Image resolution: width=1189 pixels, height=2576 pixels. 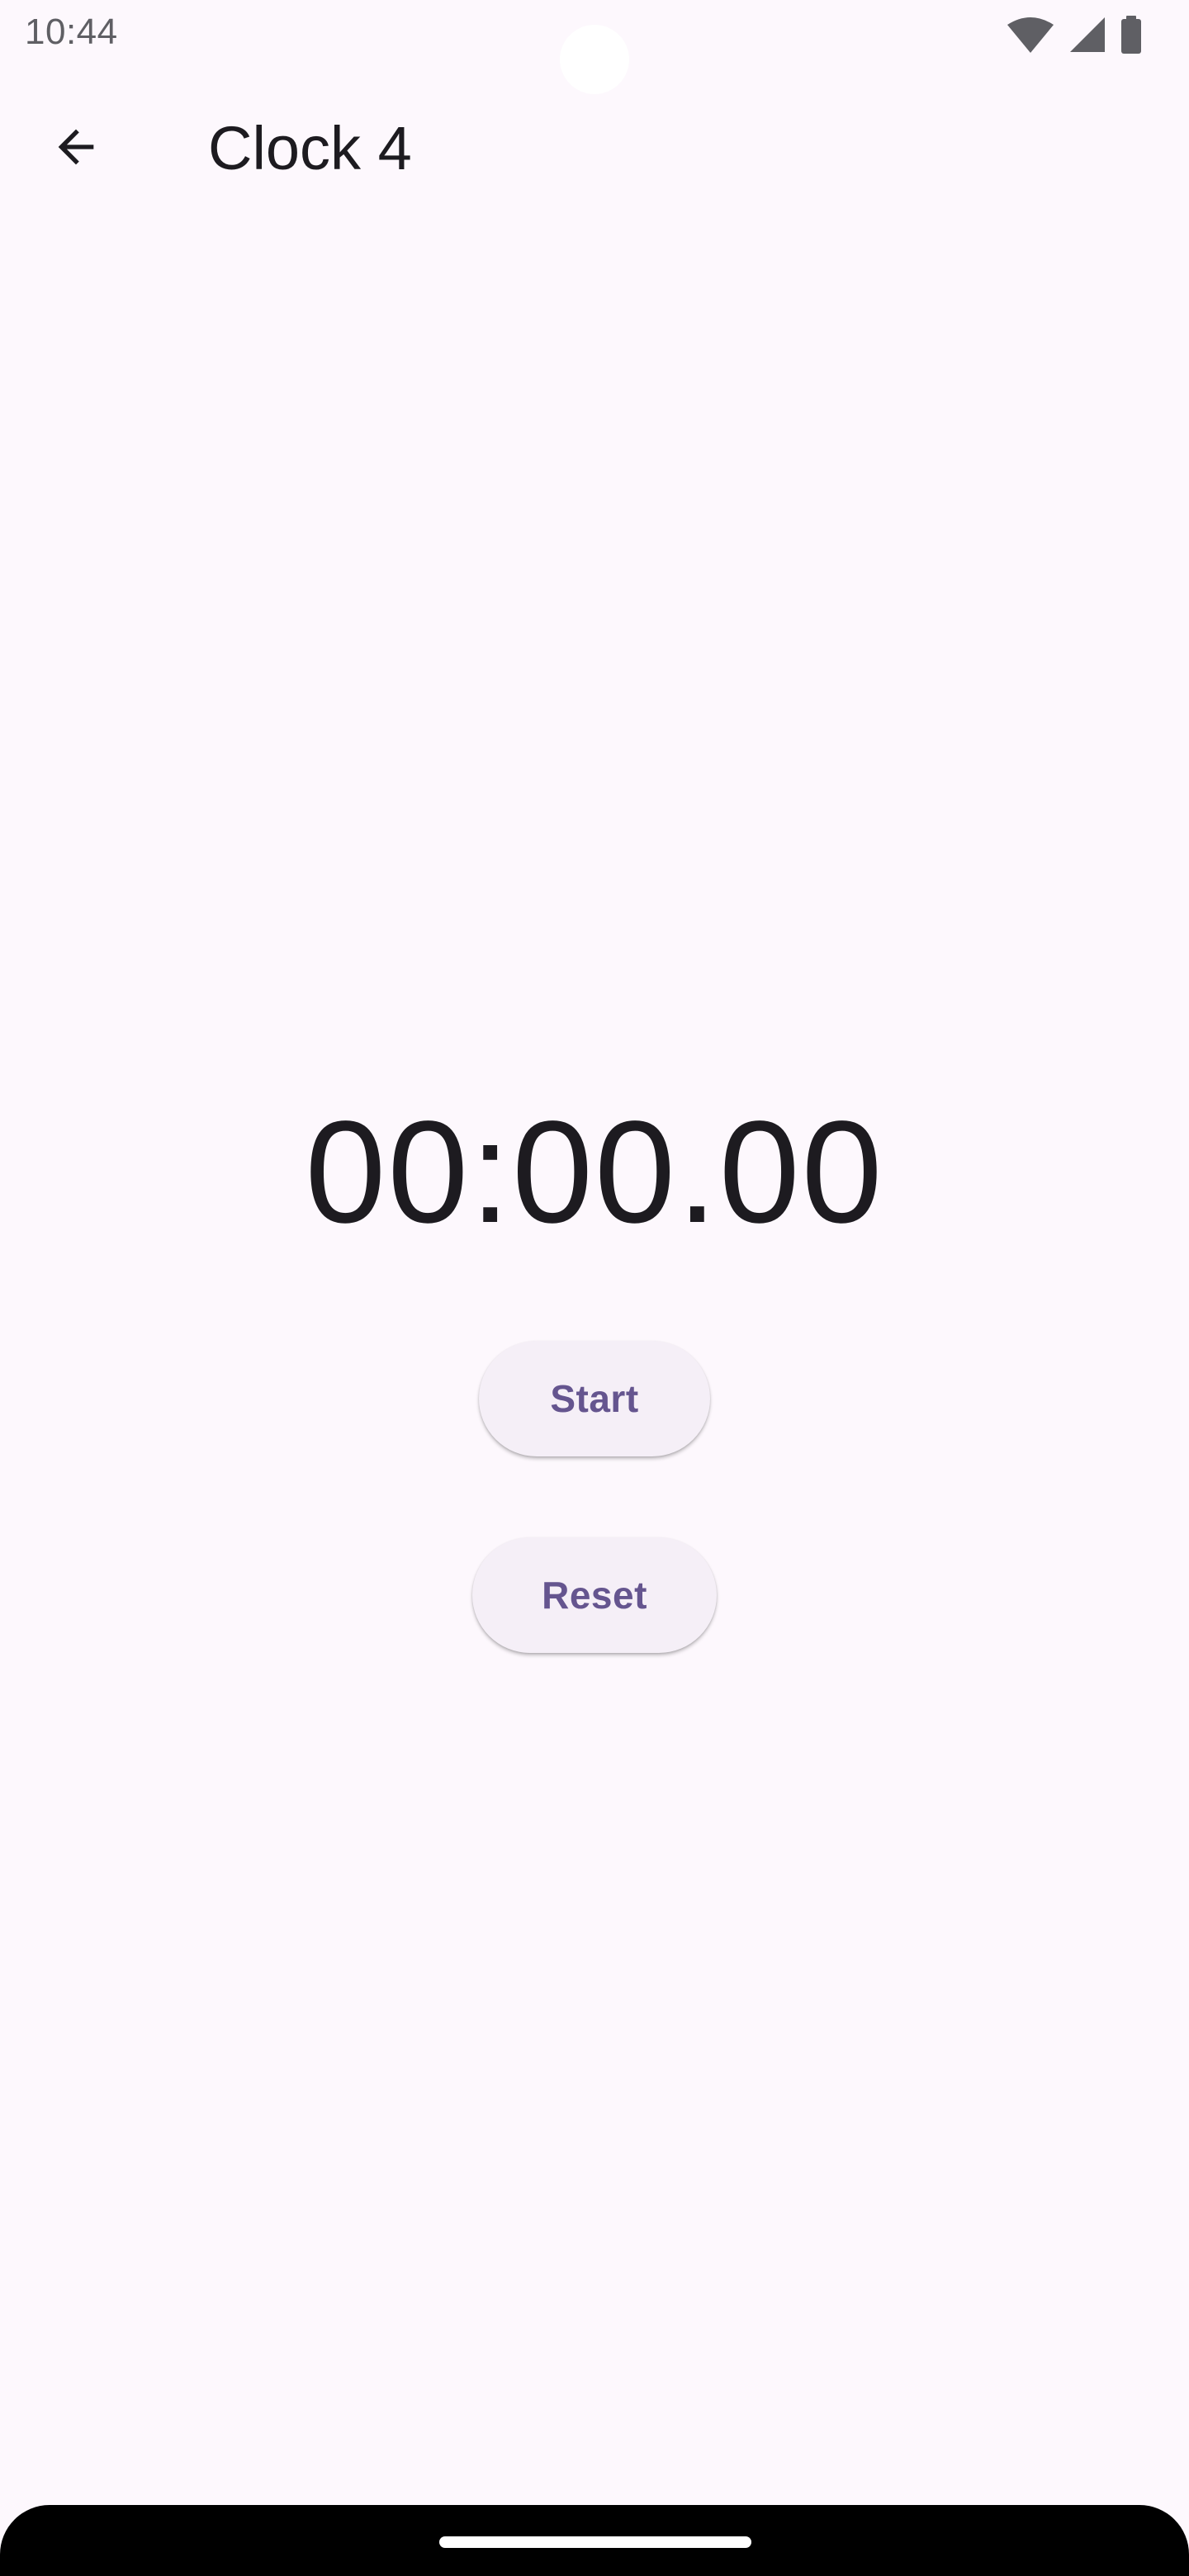 I want to click on home-gesture-handle, so click(x=595, y=2542).